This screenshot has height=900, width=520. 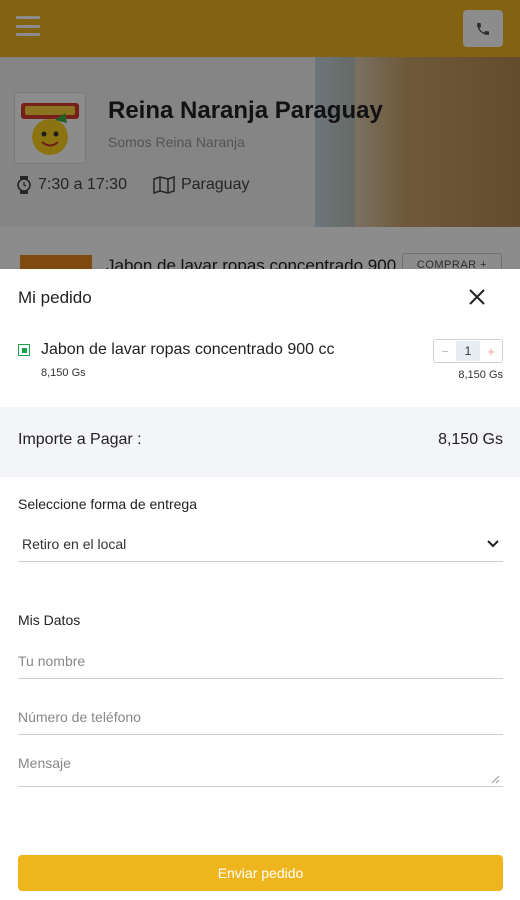 What do you see at coordinates (495, 779) in the screenshot?
I see `resize-handle-icon` at bounding box center [495, 779].